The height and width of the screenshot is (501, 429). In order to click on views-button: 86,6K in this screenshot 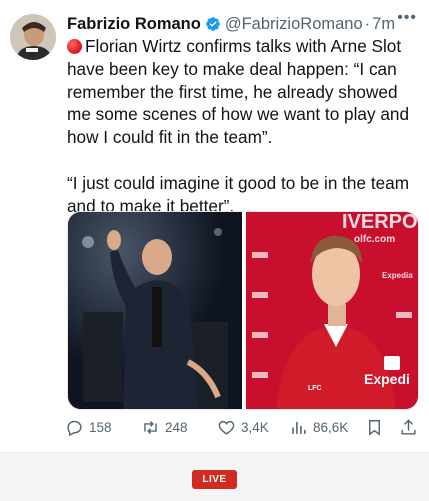, I will do `click(318, 427)`.